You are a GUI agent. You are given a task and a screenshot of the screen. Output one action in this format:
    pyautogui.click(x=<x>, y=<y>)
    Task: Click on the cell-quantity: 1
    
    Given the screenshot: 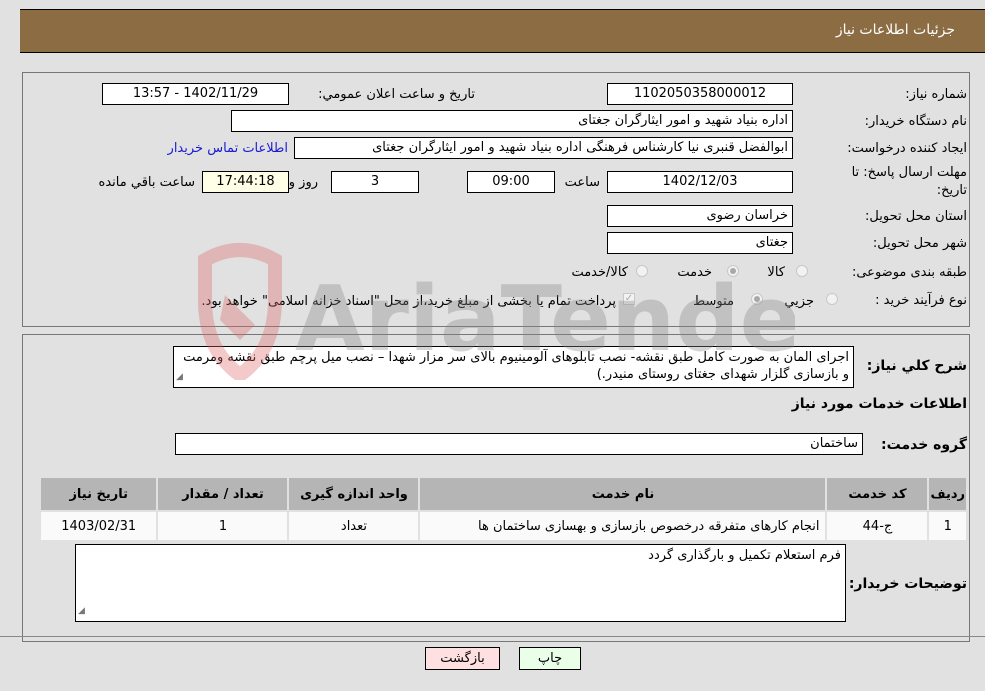 What is the action you would take?
    pyautogui.click(x=223, y=526)
    